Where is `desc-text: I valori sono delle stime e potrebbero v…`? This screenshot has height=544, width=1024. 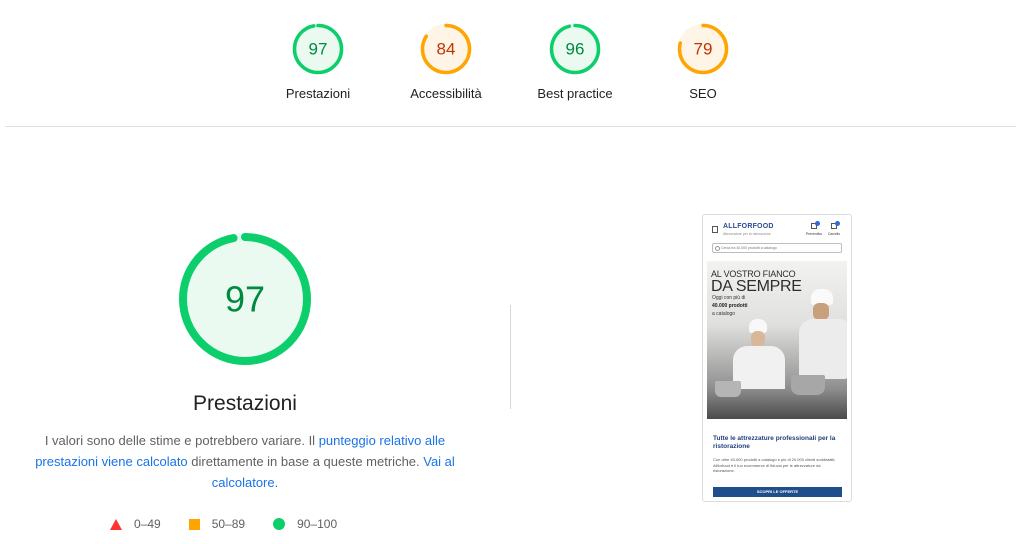
desc-text: I valori sono delle stime e potrebbero v… is located at coordinates (181, 440).